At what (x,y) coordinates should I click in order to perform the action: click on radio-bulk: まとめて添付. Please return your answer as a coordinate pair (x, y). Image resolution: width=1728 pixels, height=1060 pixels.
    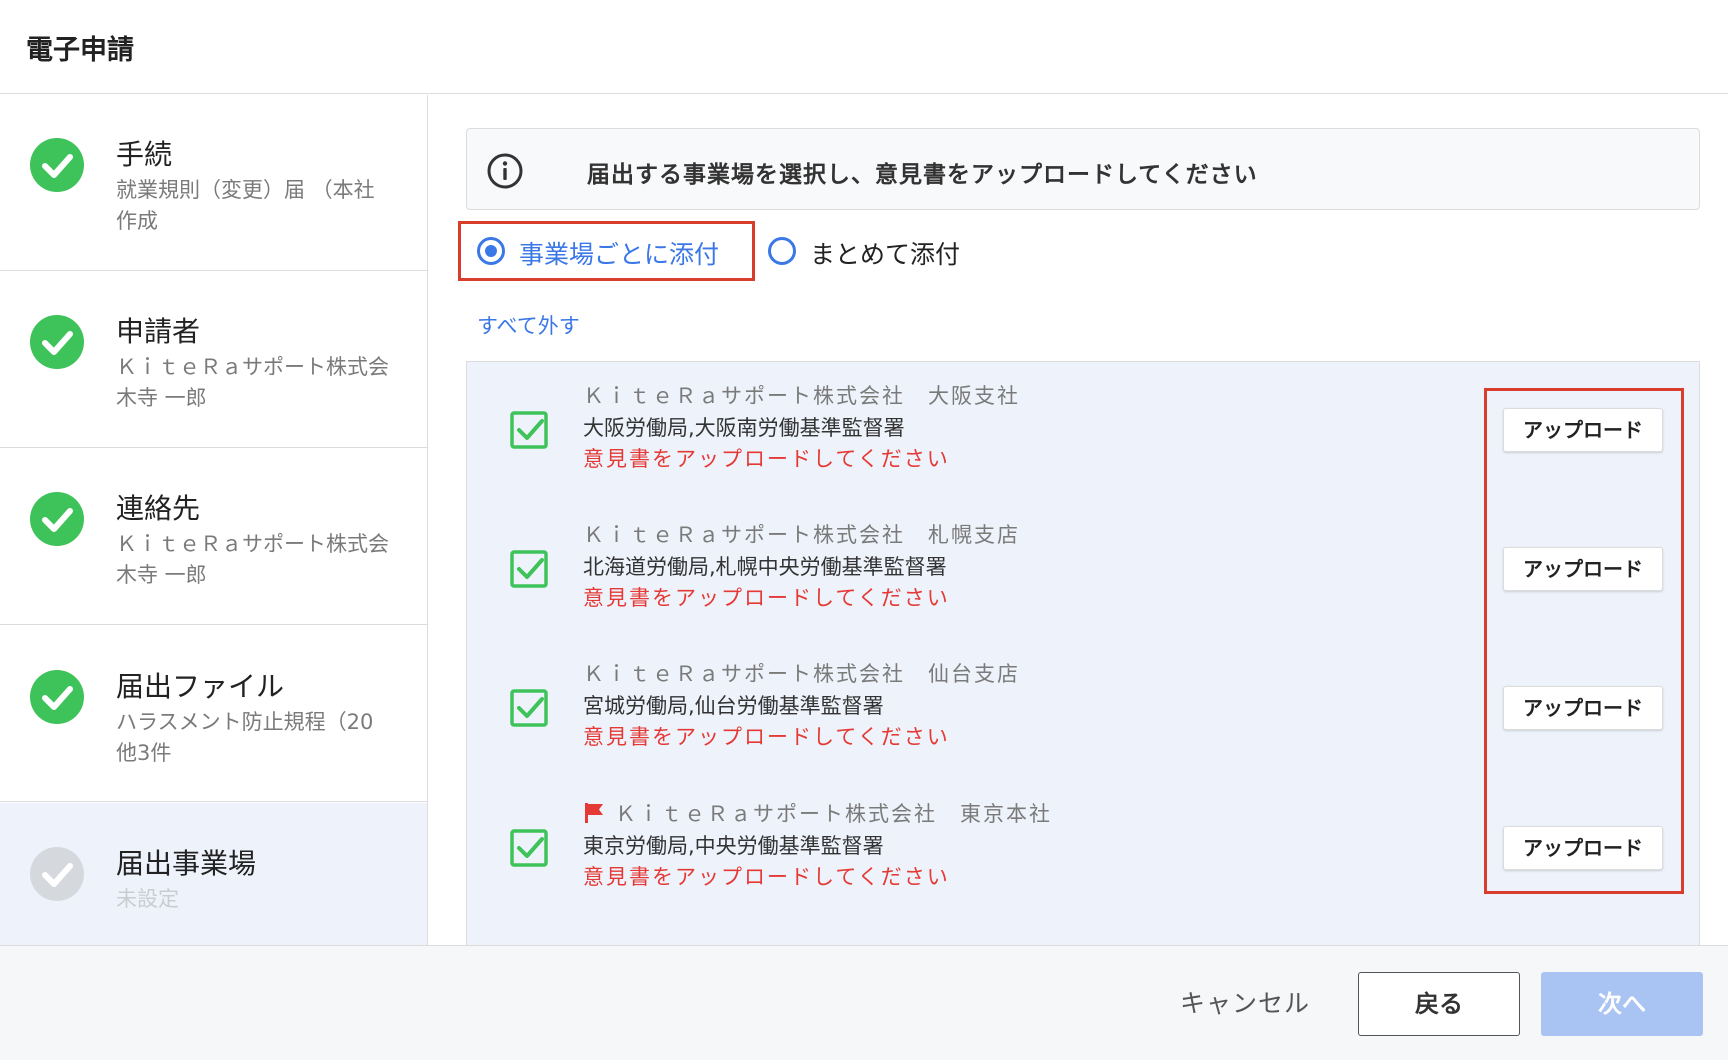
    Looking at the image, I should click on (885, 251).